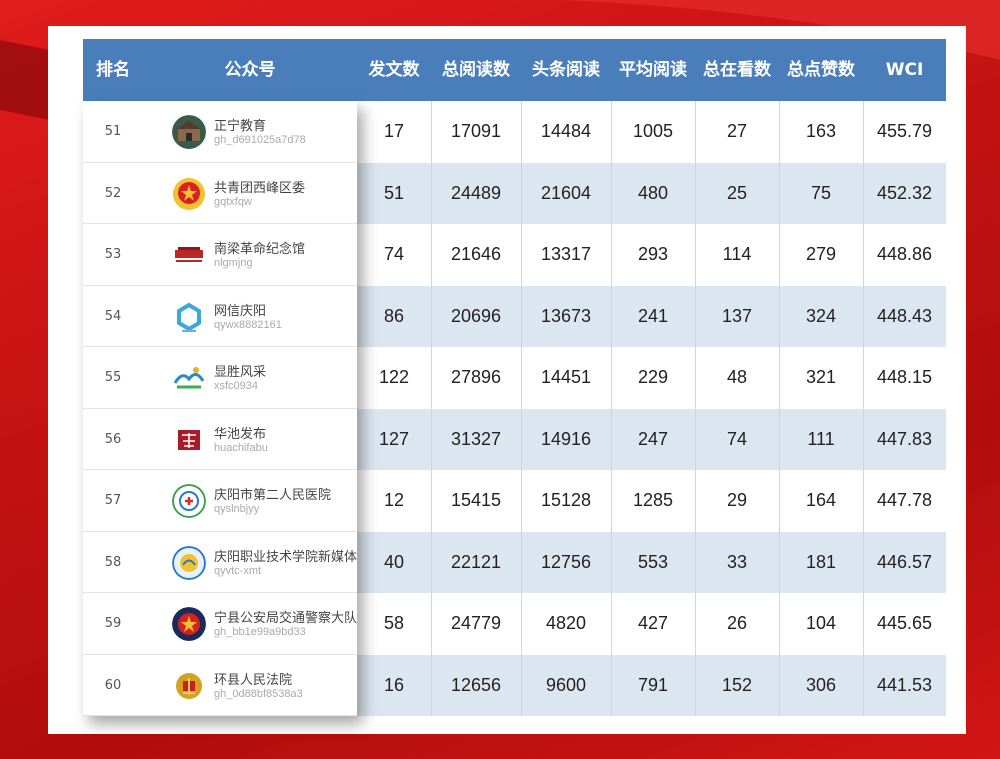  I want to click on cell-posts: 74, so click(394, 254).